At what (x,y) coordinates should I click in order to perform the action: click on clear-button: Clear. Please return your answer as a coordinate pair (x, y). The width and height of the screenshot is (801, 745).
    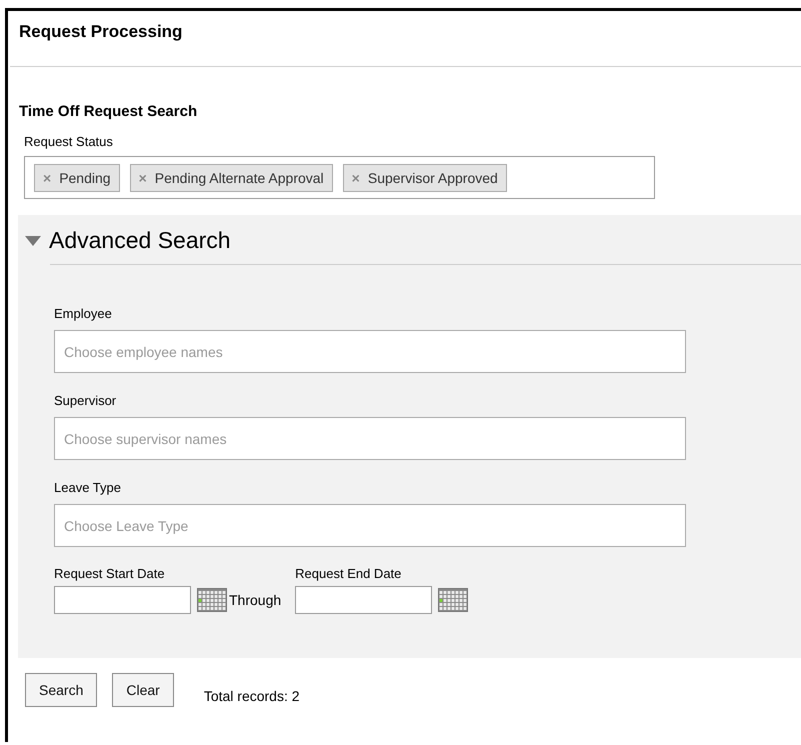
    Looking at the image, I should click on (143, 690).